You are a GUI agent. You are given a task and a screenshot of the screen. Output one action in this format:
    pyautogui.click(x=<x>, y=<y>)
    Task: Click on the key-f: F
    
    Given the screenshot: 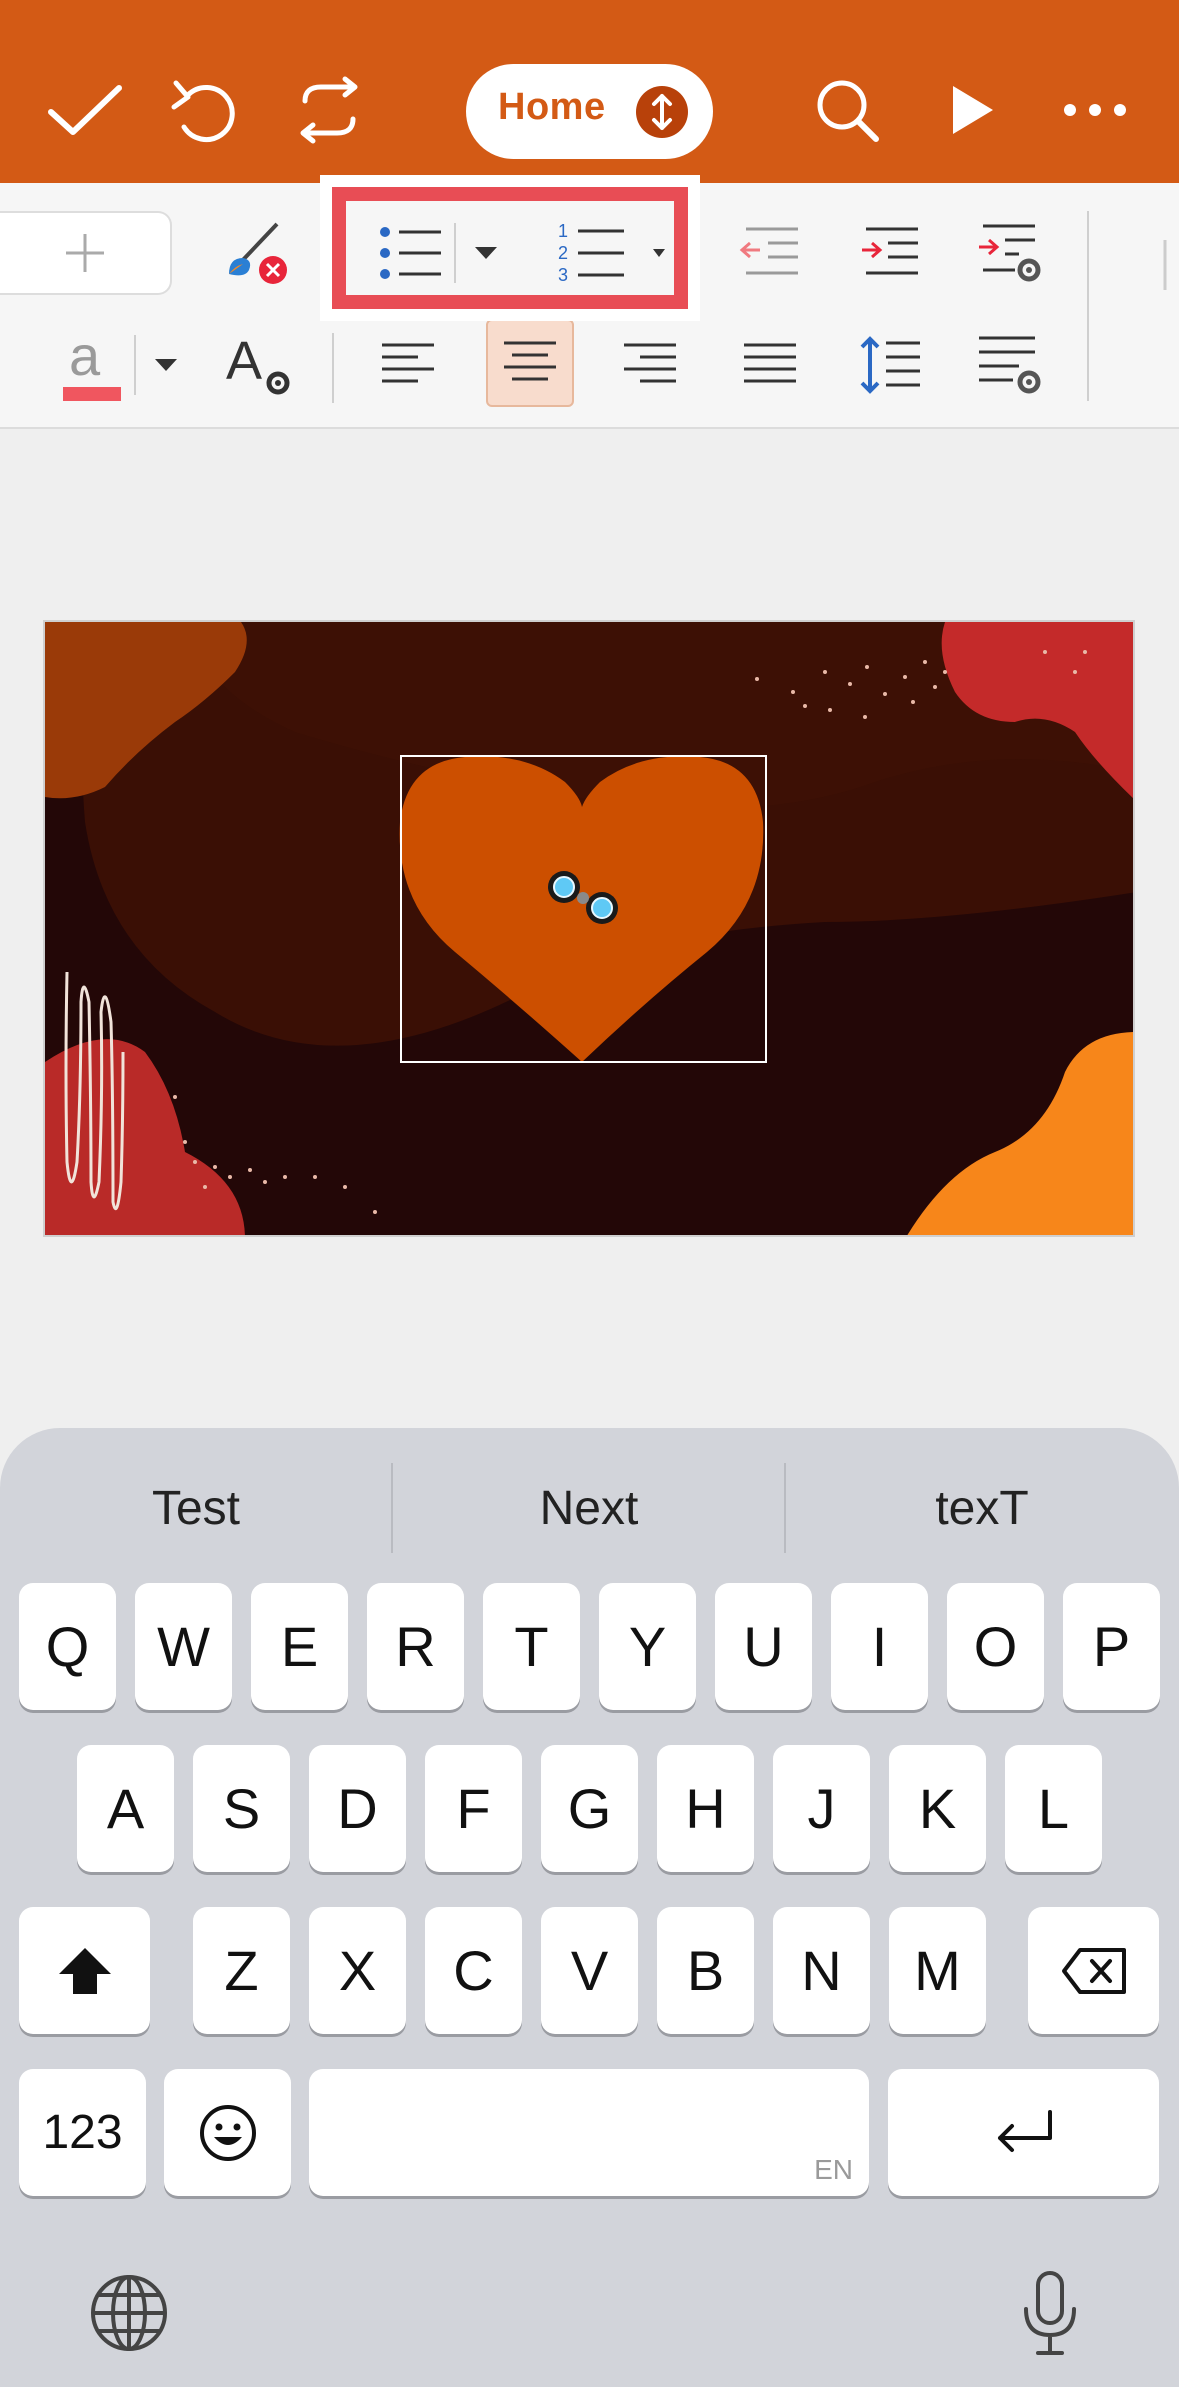 What is the action you would take?
    pyautogui.click(x=473, y=1808)
    